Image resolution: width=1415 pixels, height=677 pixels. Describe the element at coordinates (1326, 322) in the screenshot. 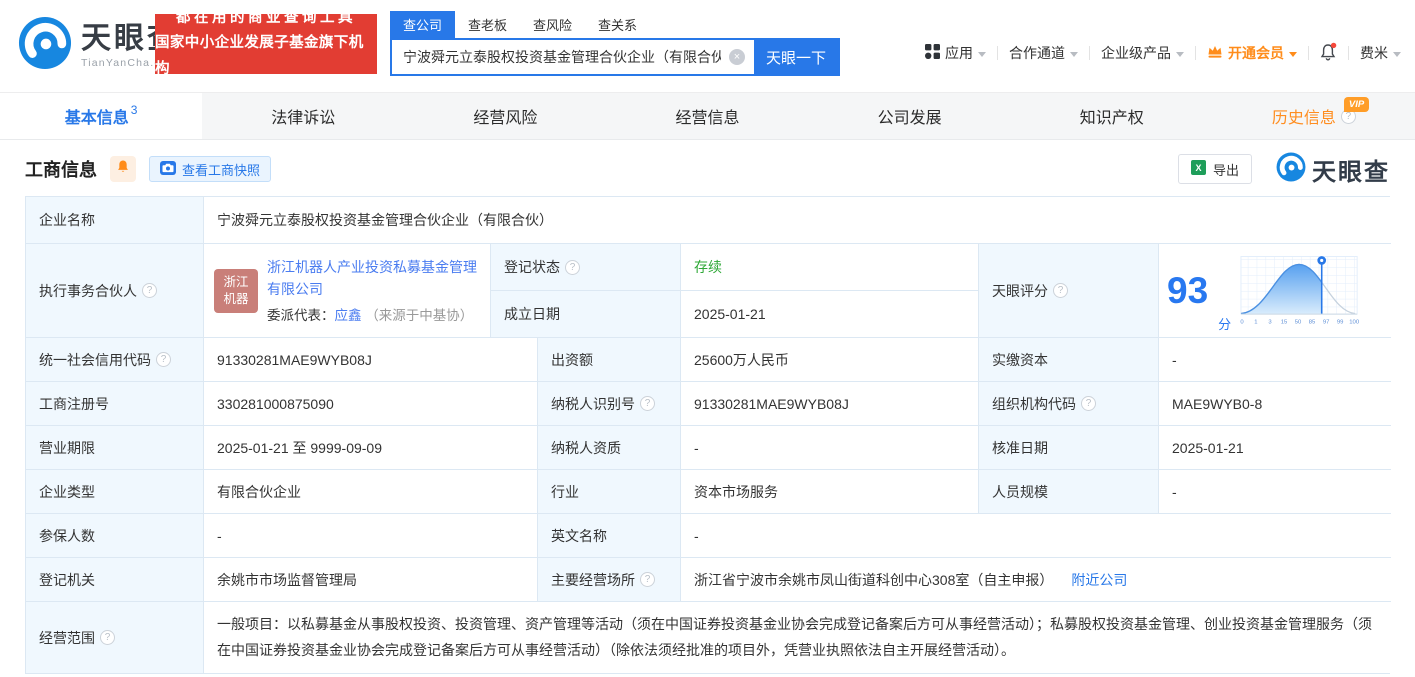

I see `svg-text: 97` at that location.